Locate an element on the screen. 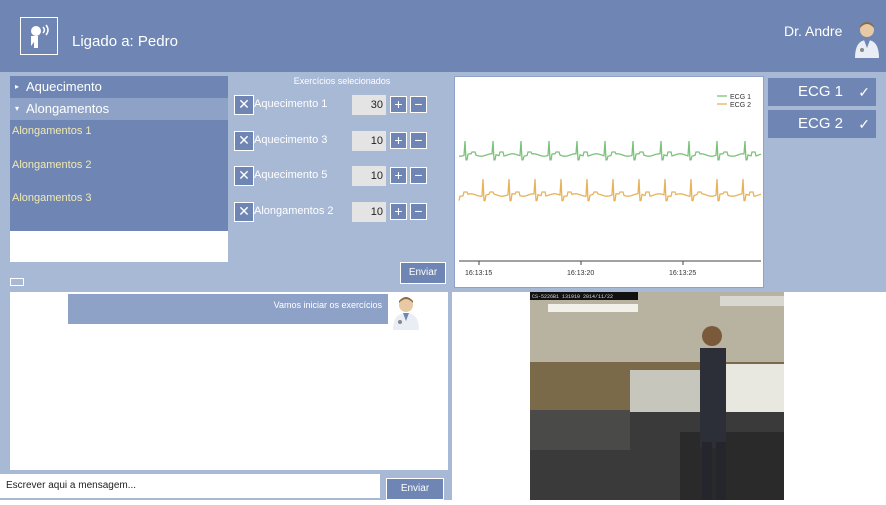 The height and width of the screenshot is (505, 886). connection-status: Ligado a: Pedro is located at coordinates (125, 41).